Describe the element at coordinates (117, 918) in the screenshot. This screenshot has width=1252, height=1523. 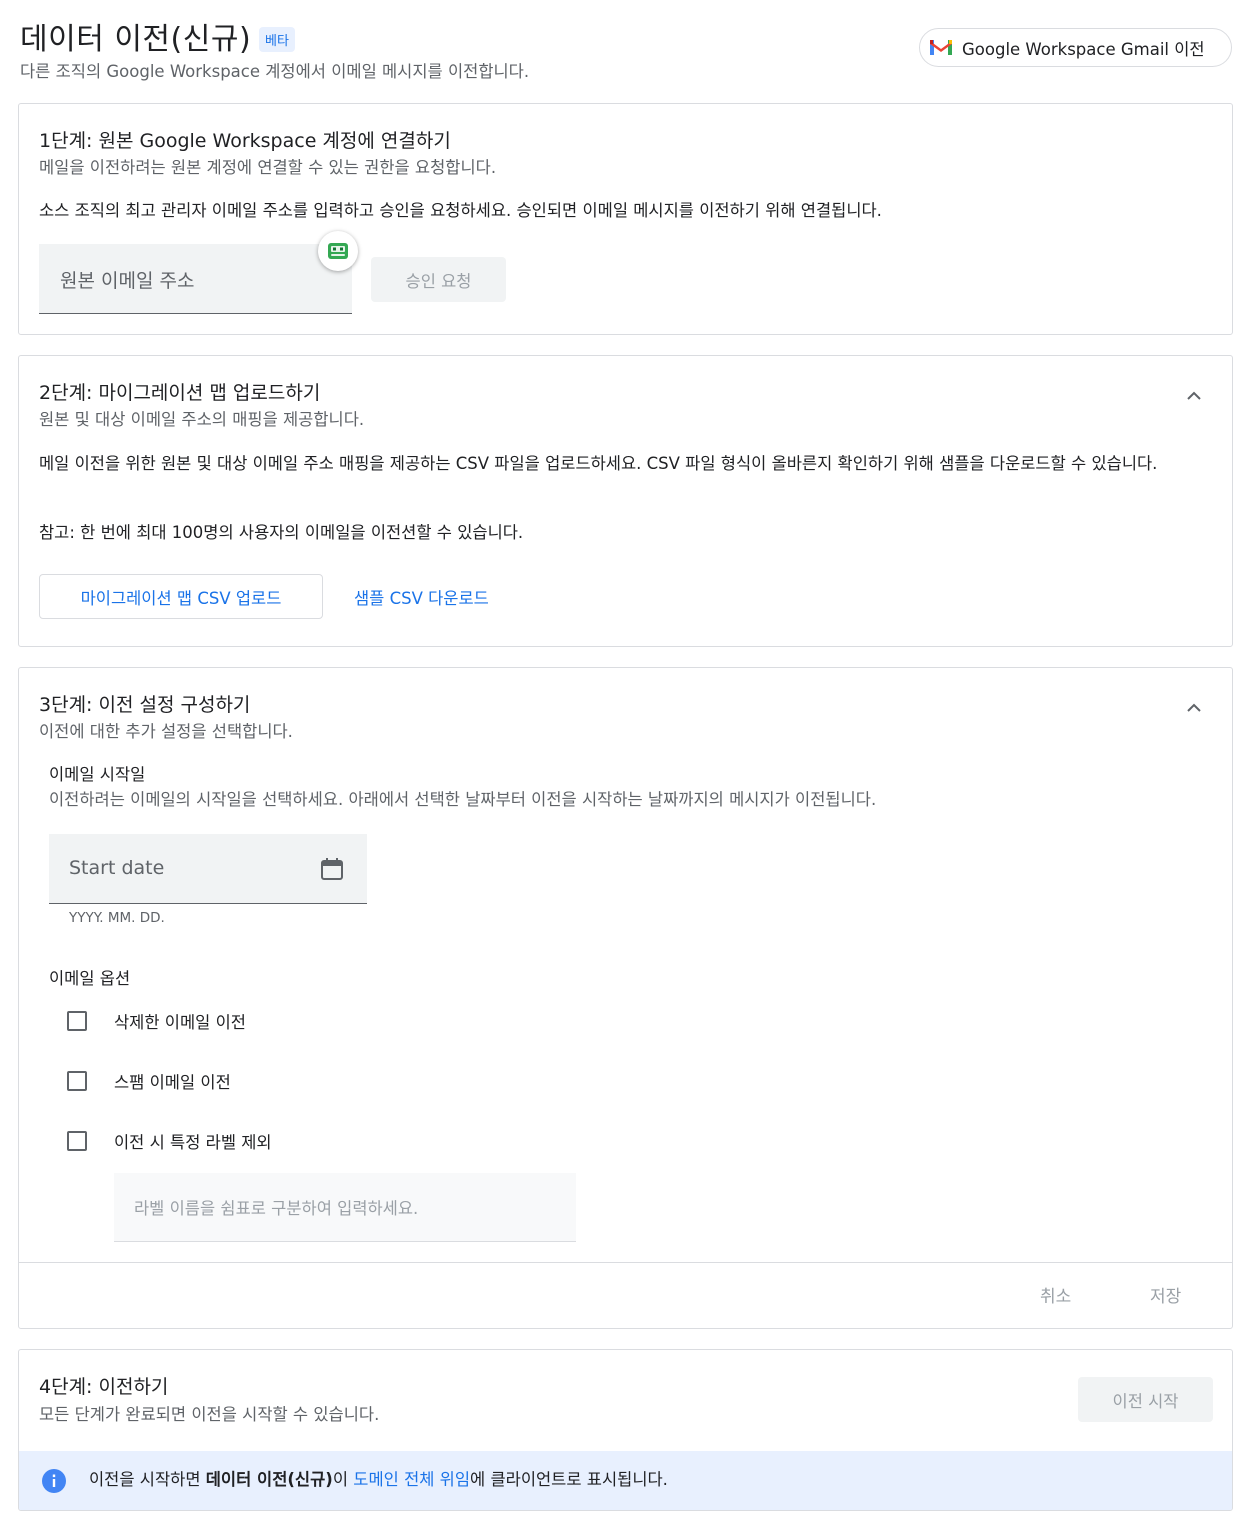
I see `date-format-hint: YYYY. MM. DD.` at that location.